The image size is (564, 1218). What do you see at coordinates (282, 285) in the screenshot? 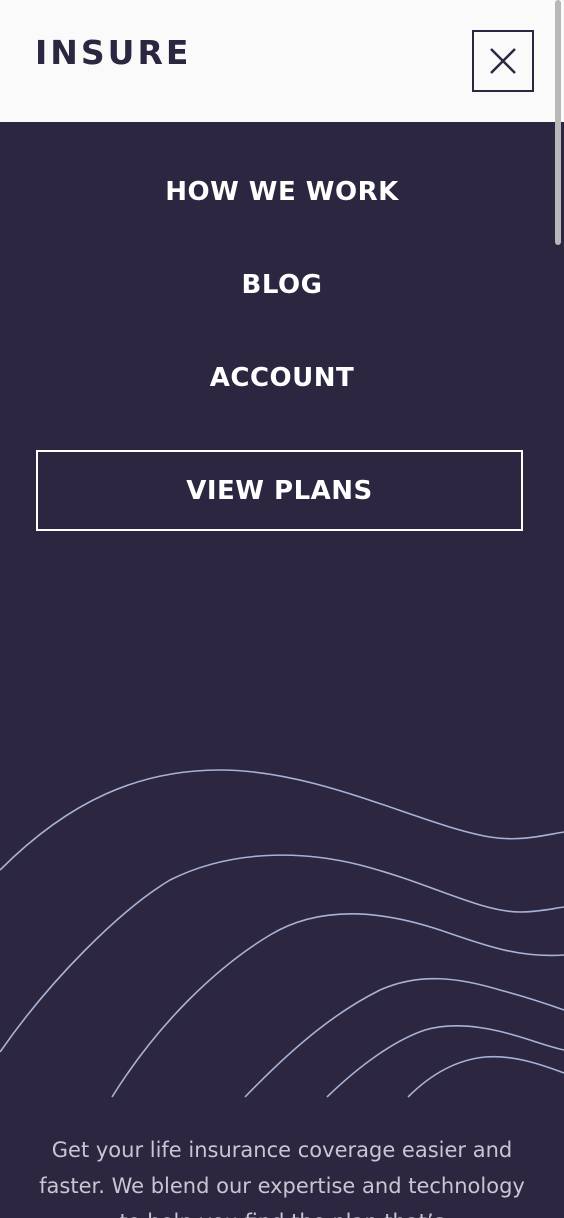
I see `nav-link-blog: BLOG` at bounding box center [282, 285].